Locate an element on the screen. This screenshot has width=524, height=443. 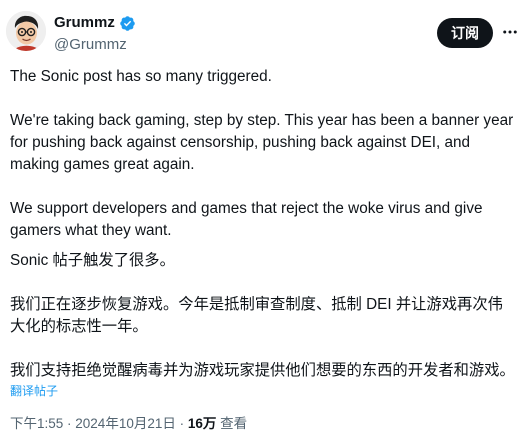
avatar is located at coordinates (26, 31).